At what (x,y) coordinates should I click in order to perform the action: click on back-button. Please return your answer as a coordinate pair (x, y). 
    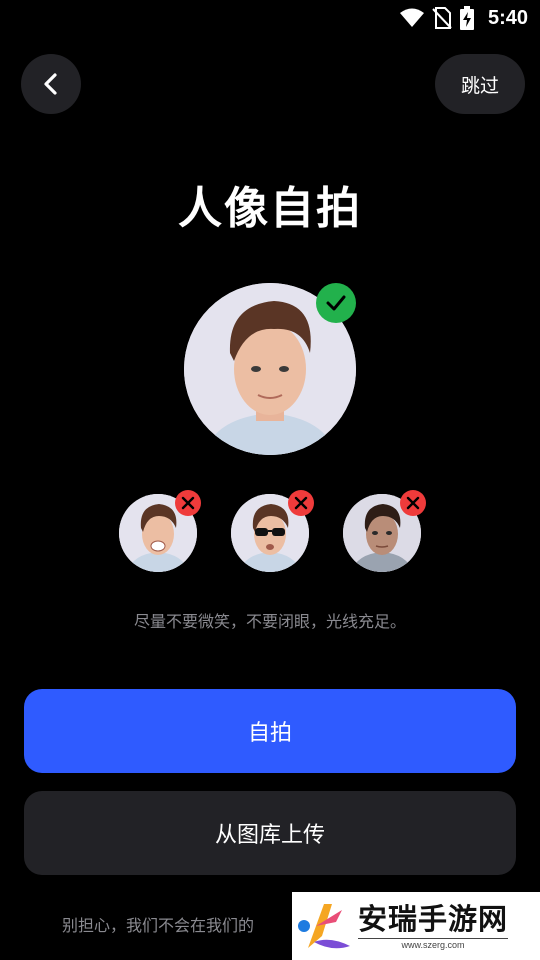
    Looking at the image, I should click on (51, 84).